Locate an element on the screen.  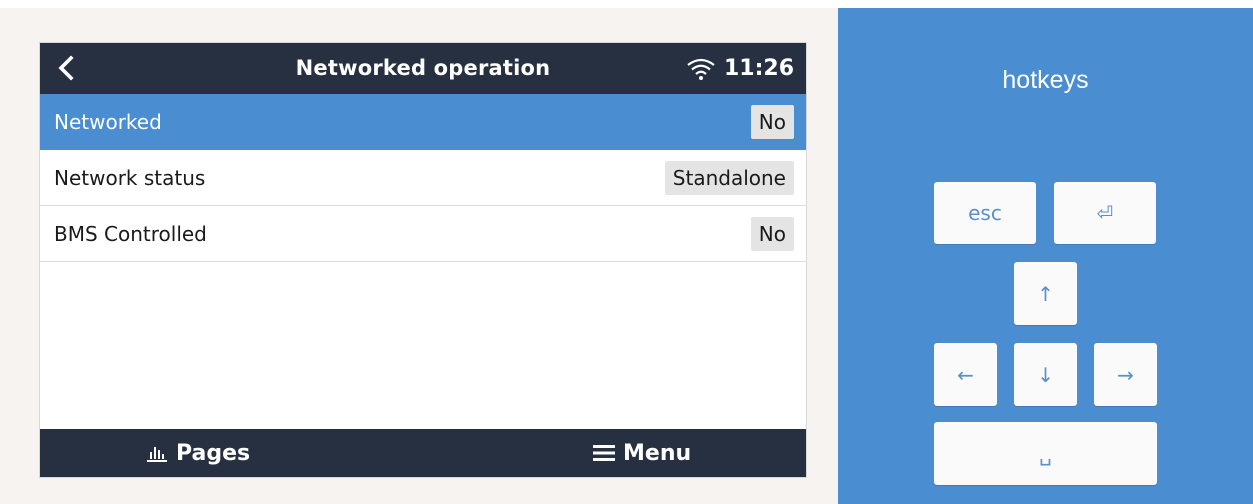
left-arrow-key: ← is located at coordinates (965, 374).